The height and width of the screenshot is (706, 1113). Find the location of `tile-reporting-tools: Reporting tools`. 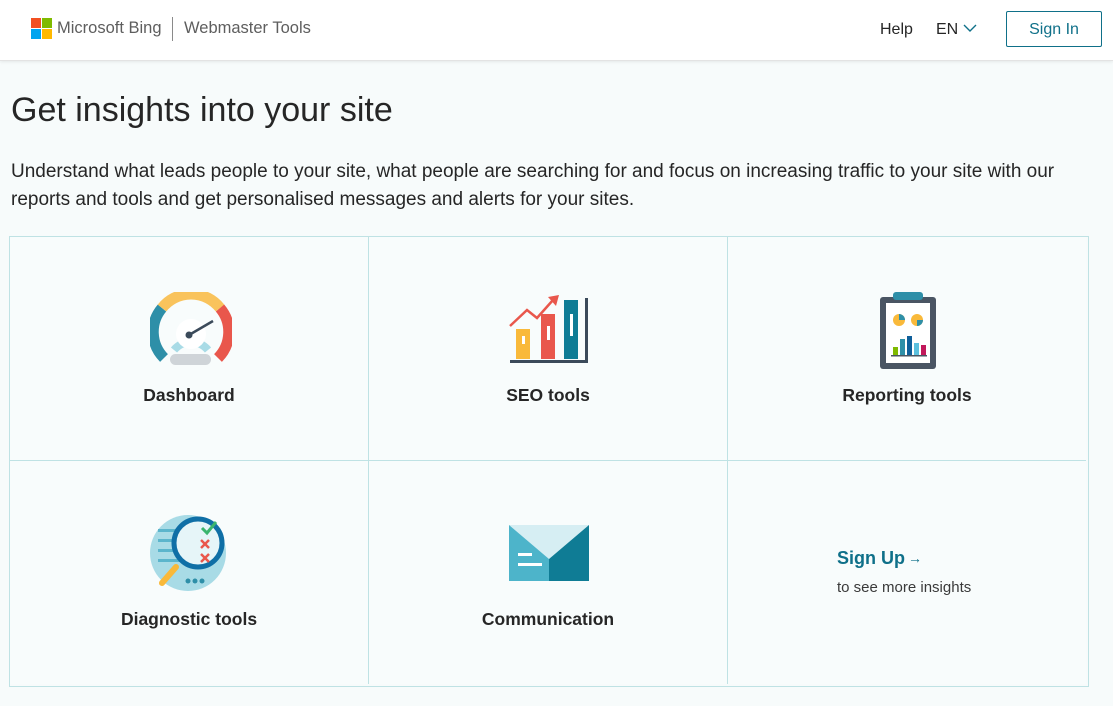

tile-reporting-tools: Reporting tools is located at coordinates (907, 349).